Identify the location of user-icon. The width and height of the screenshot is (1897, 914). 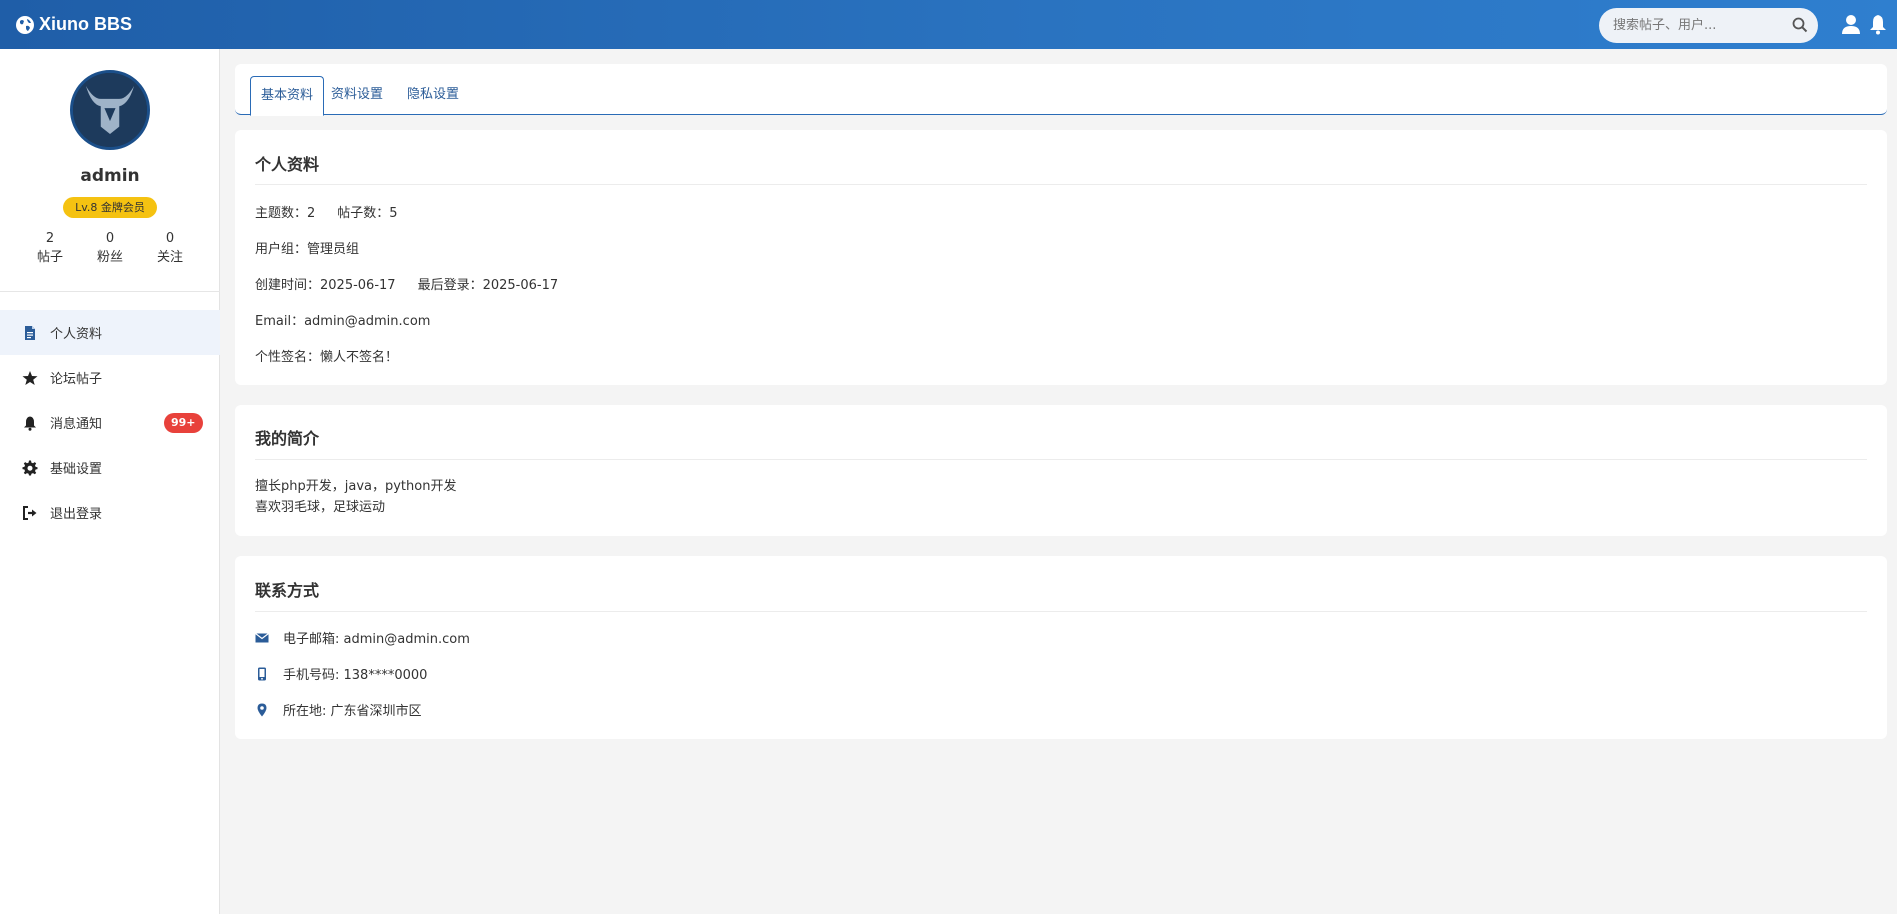
(1851, 24).